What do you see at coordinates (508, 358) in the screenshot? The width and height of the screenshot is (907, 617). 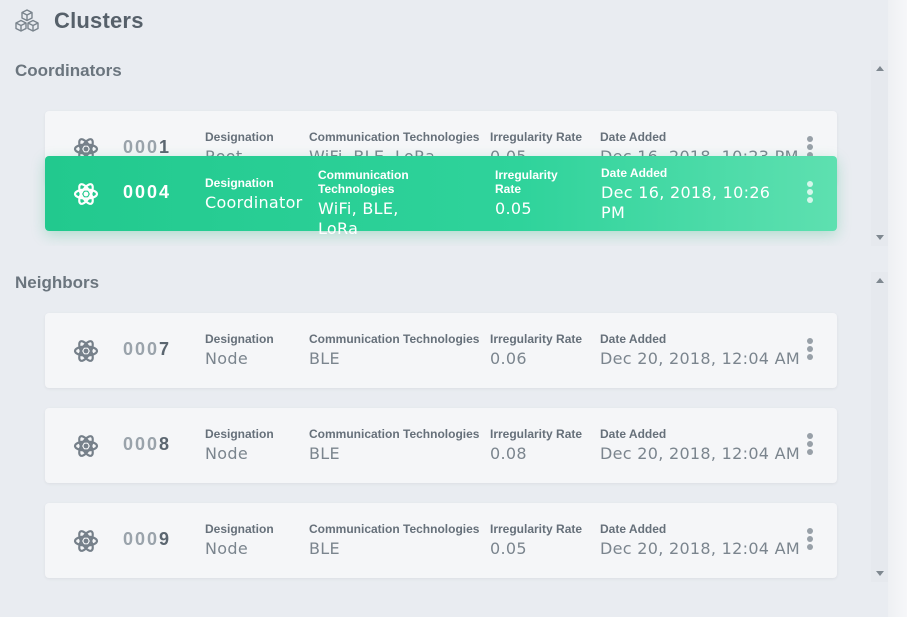 I see `irregularity-value: 0.06` at bounding box center [508, 358].